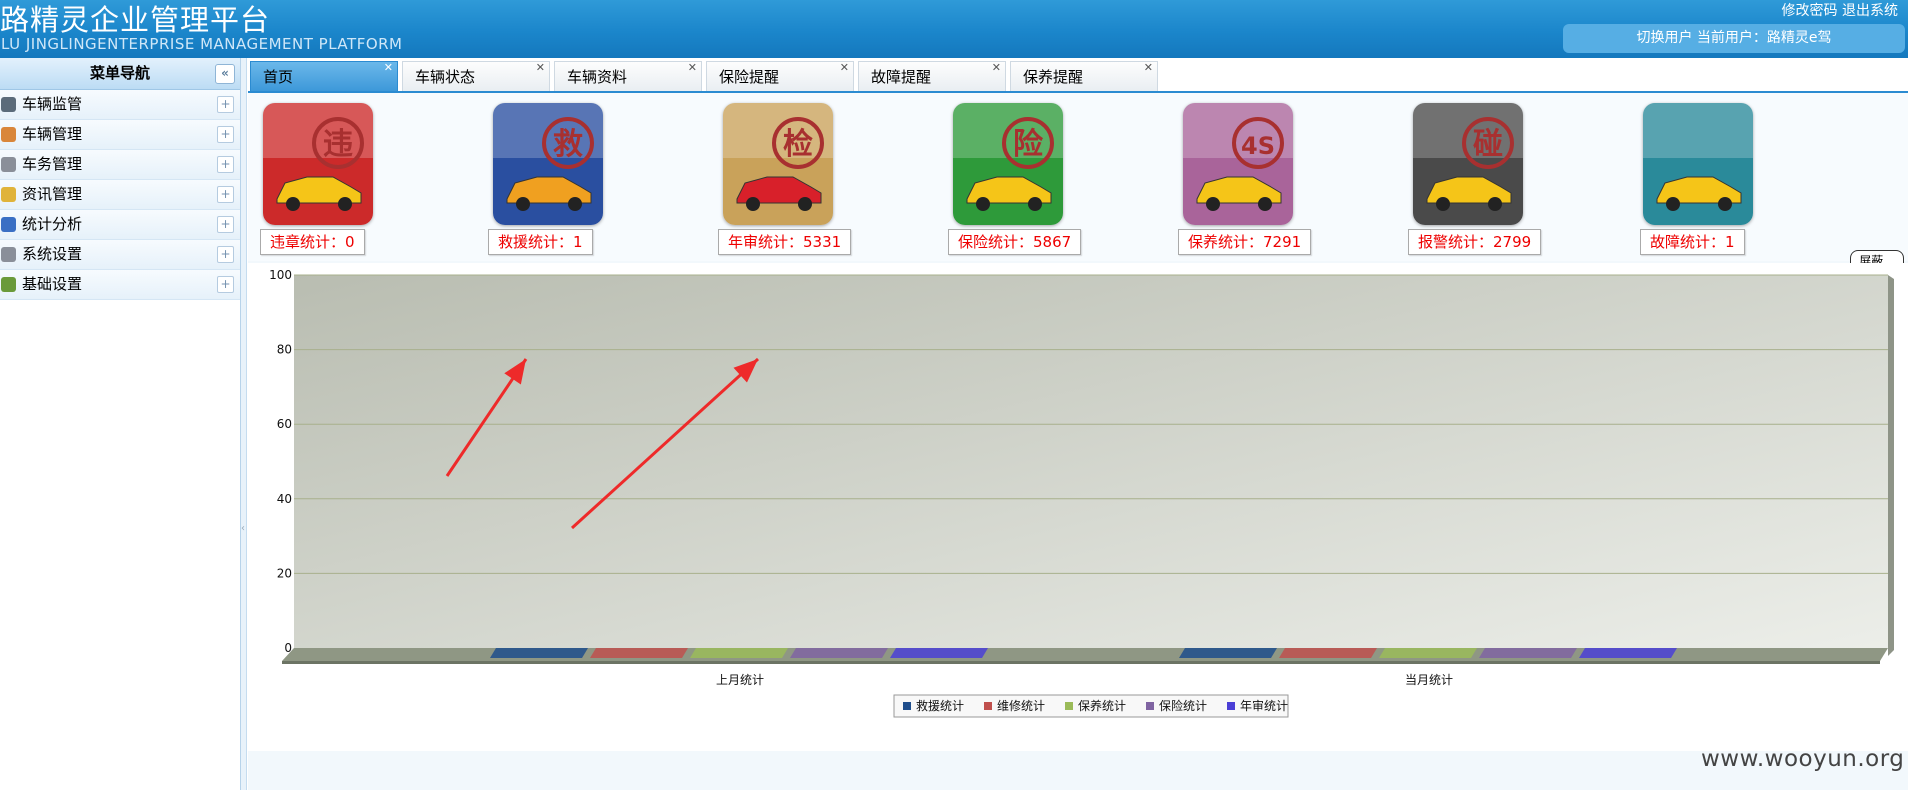 This screenshot has width=1908, height=790. Describe the element at coordinates (225, 74) in the screenshot. I see `collapse-sidebar-icon: «` at that location.